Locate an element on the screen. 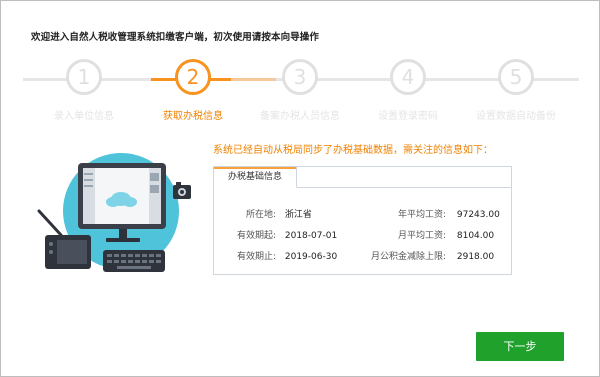  info-value: 2018-07-01 is located at coordinates (311, 236).